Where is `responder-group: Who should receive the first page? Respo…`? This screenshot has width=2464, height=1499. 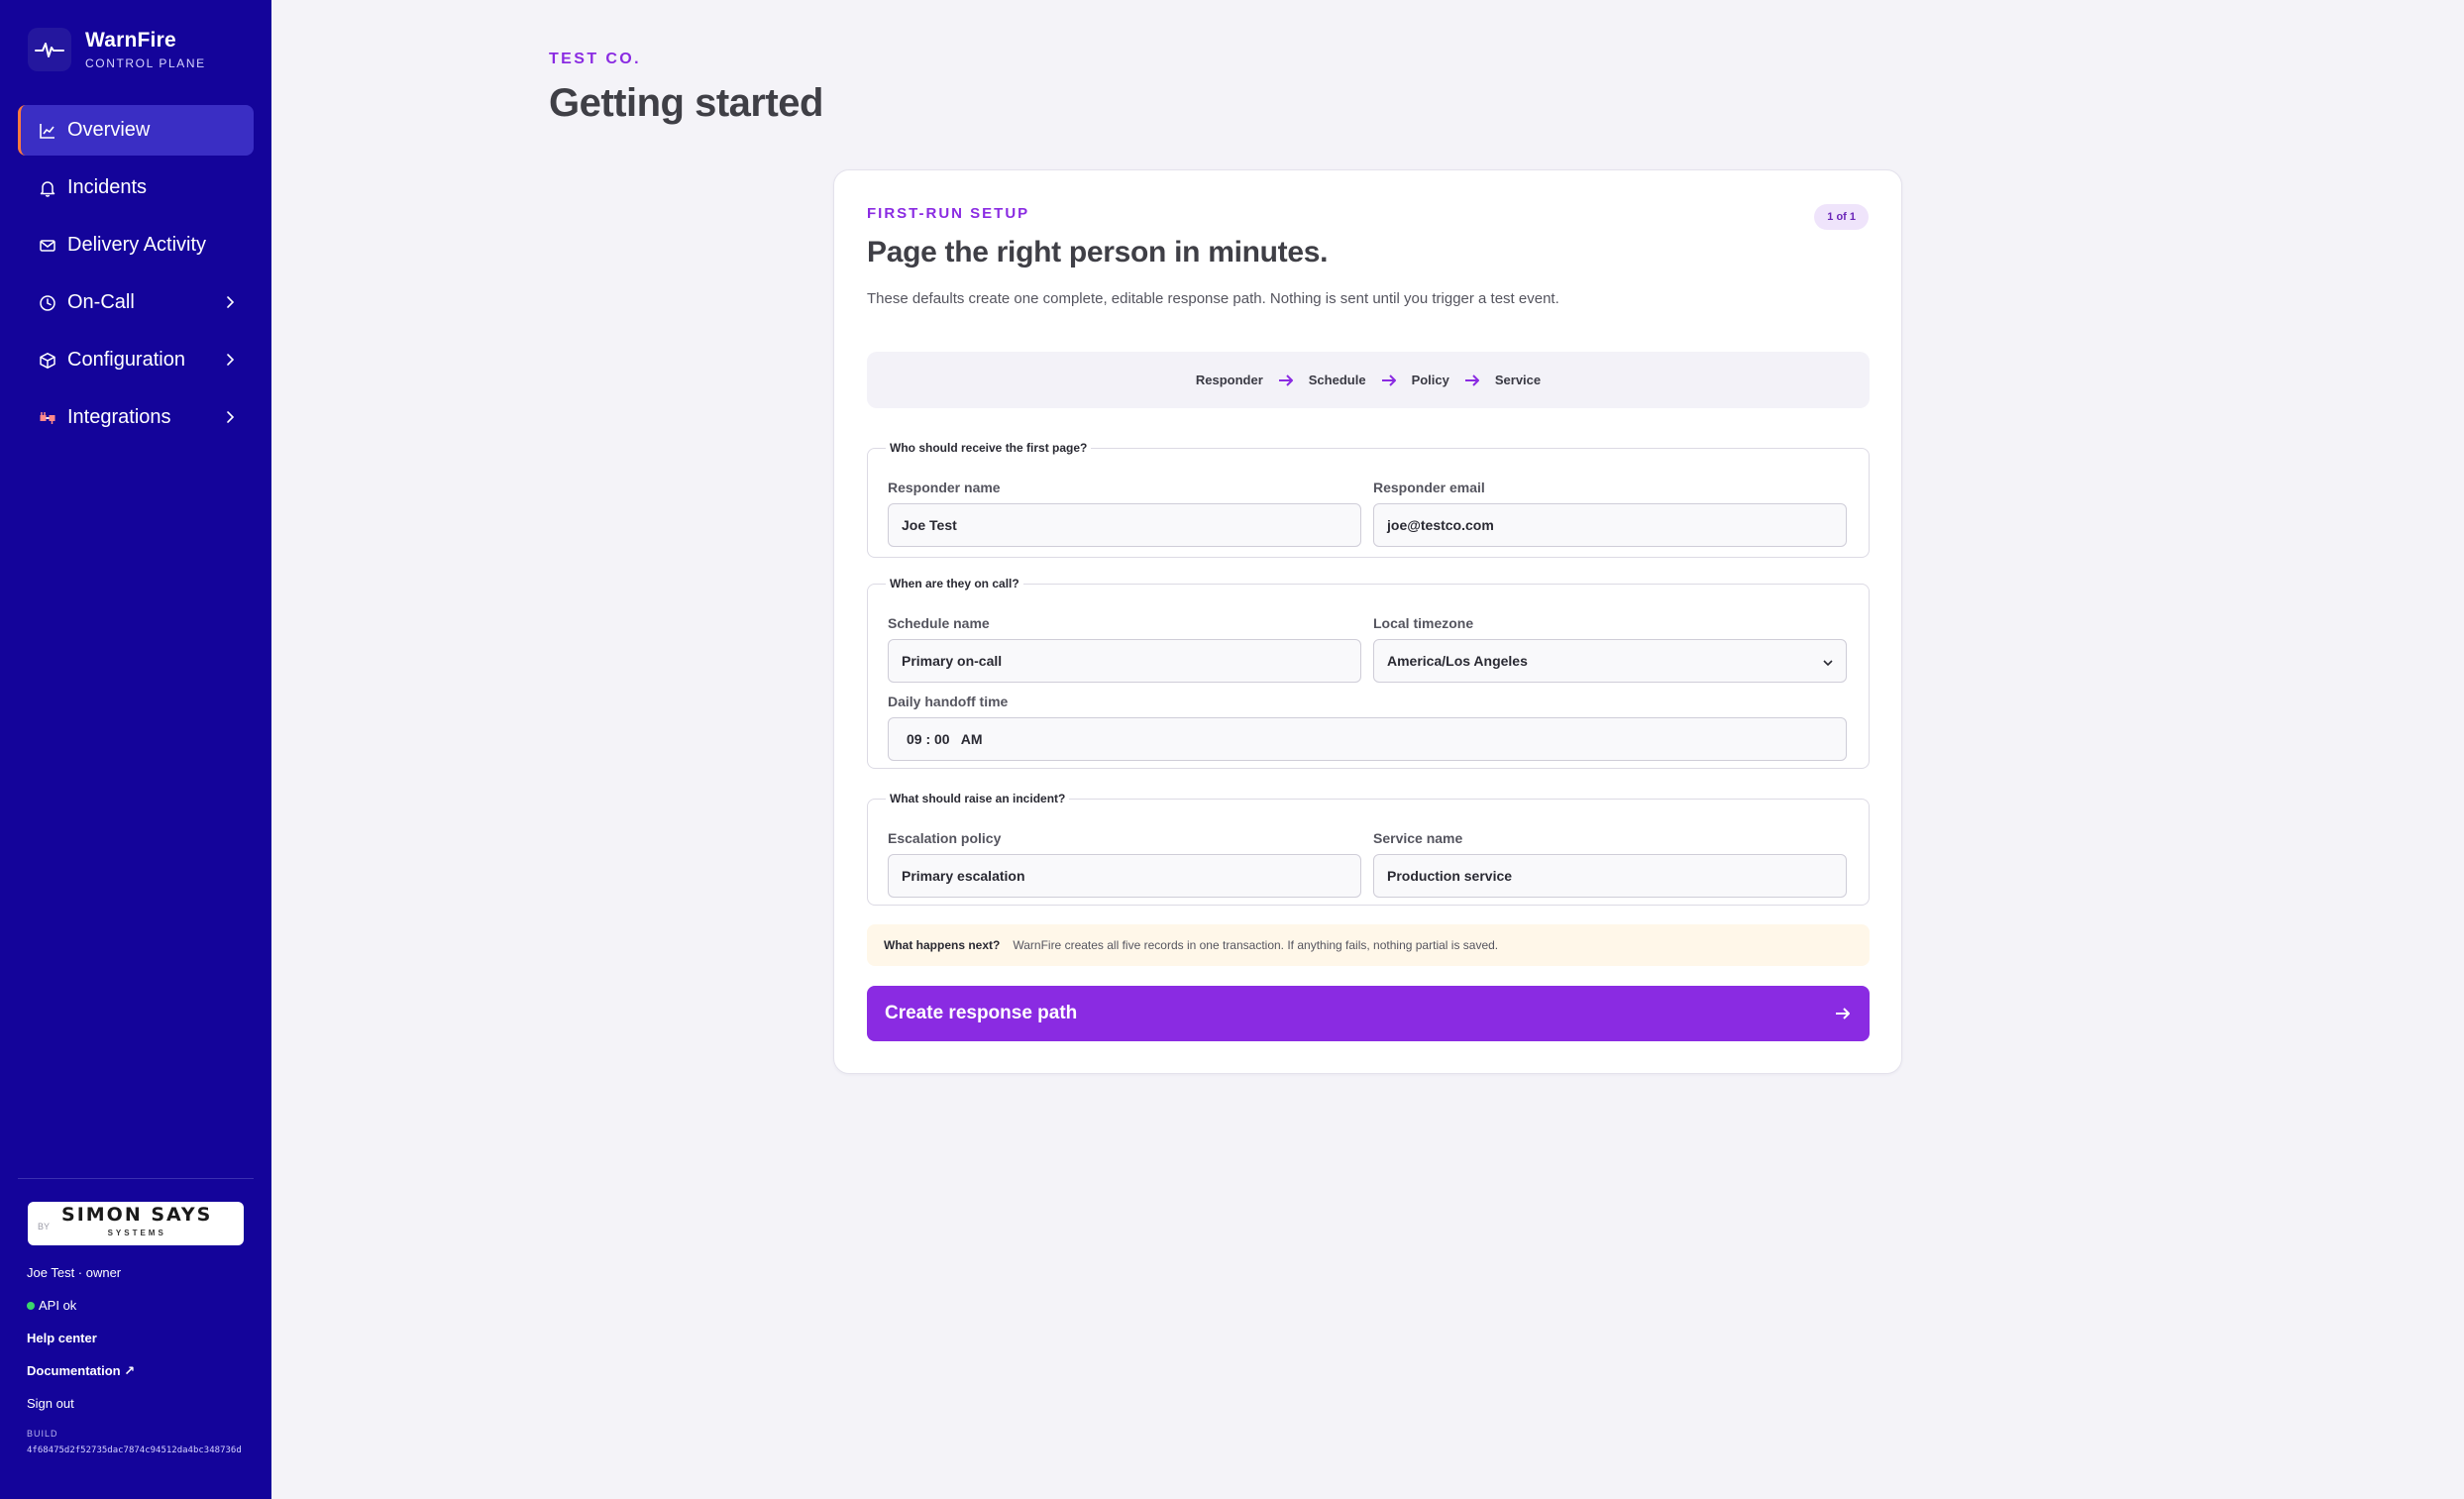
responder-group: Who should receive the first page? Respo… is located at coordinates (1368, 499).